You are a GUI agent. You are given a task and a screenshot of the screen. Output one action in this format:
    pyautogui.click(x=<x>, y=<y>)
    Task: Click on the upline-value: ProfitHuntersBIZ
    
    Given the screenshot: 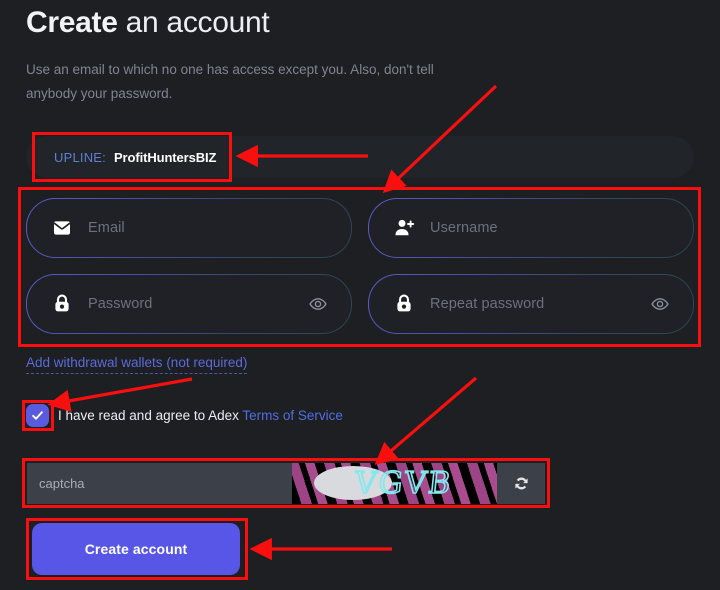 What is the action you would take?
    pyautogui.click(x=165, y=157)
    